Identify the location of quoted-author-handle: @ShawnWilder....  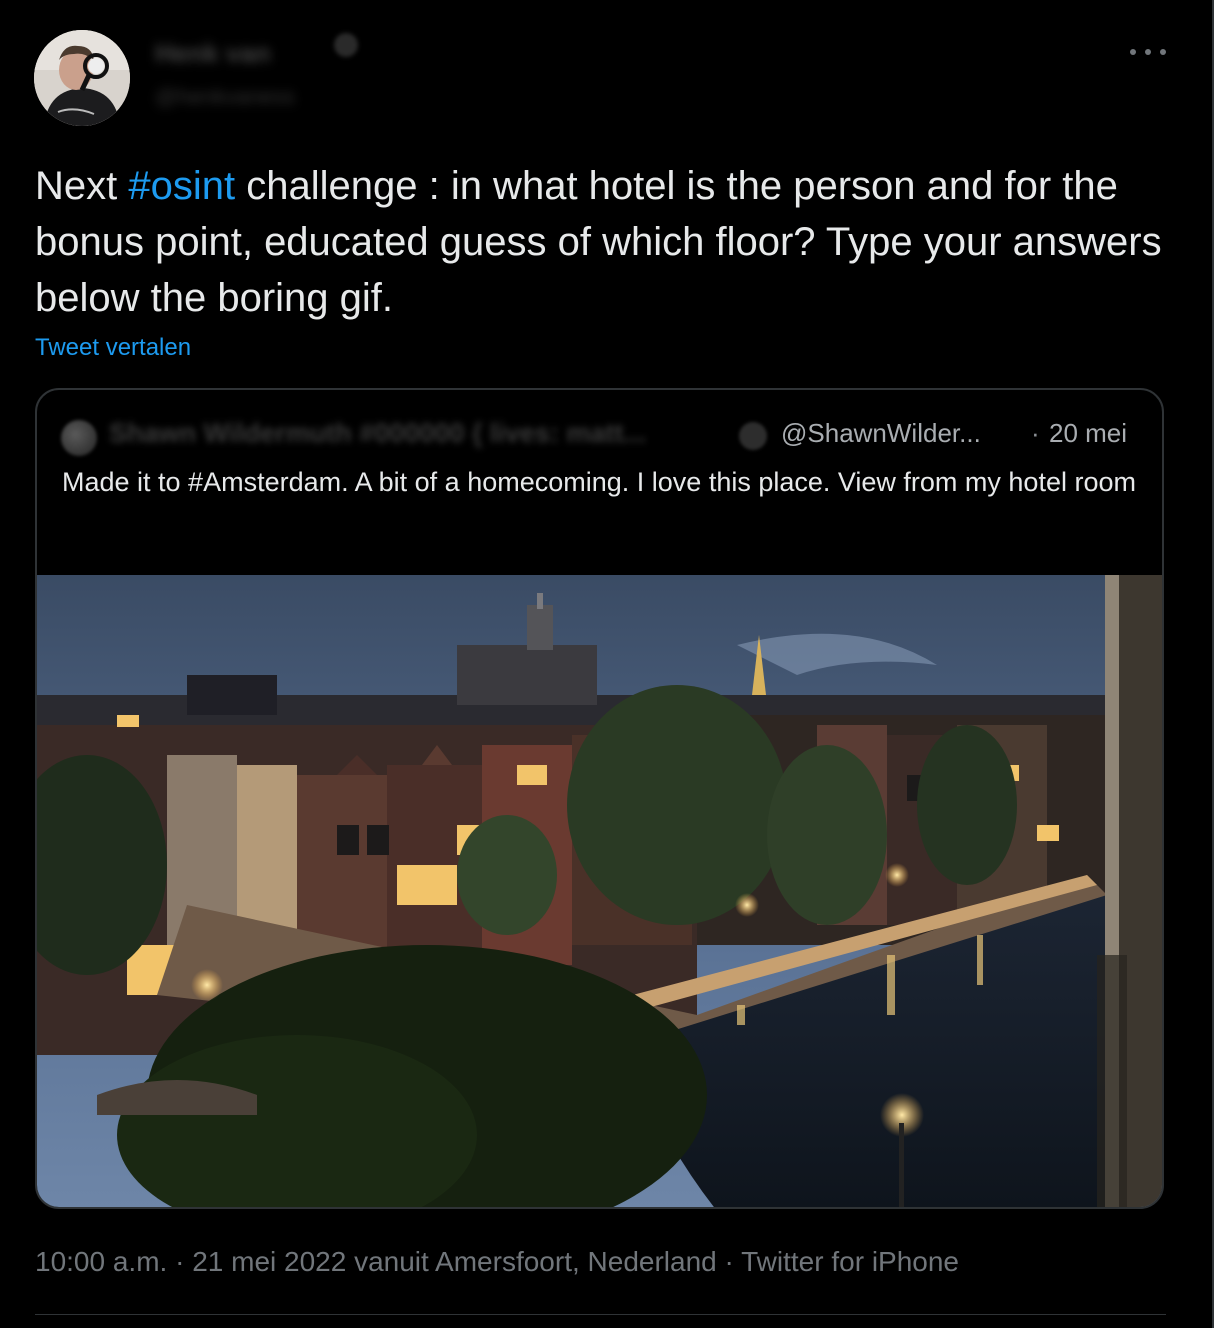
(881, 433).